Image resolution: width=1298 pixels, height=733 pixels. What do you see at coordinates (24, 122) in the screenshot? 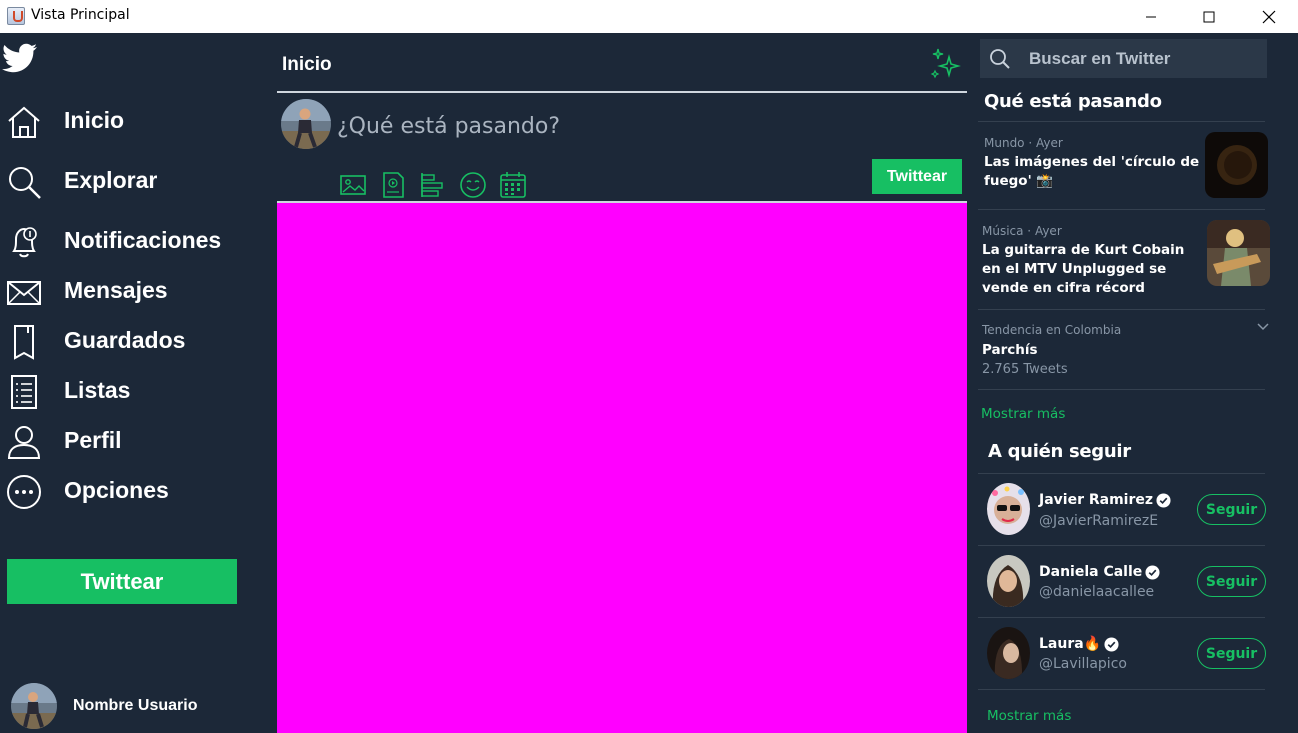
I see `home-icon` at bounding box center [24, 122].